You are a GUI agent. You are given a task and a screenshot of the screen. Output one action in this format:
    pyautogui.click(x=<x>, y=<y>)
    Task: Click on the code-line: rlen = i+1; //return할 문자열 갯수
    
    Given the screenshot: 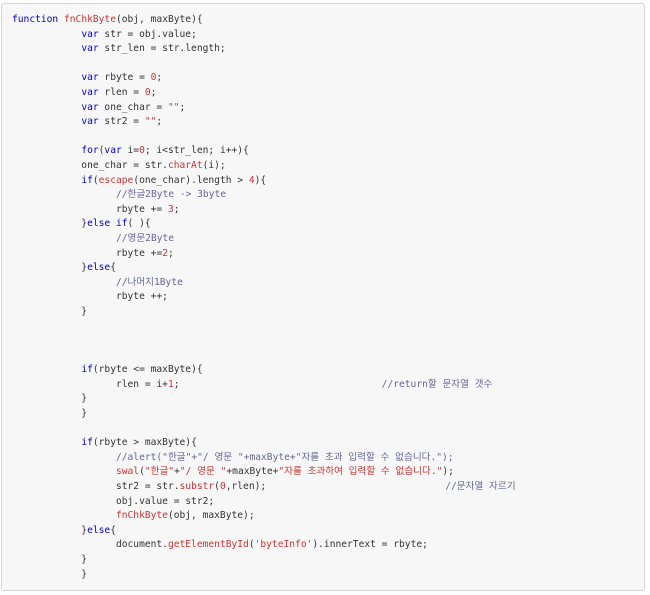 What is the action you would take?
    pyautogui.click(x=264, y=385)
    